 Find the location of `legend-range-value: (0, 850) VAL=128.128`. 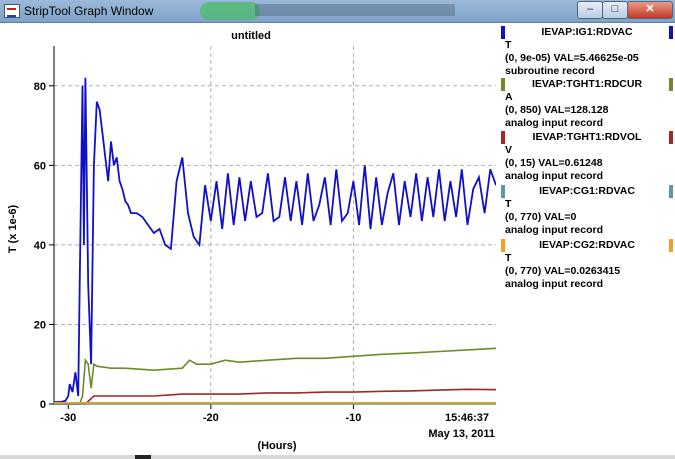

legend-range-value: (0, 850) VAL=128.128 is located at coordinates (557, 110).